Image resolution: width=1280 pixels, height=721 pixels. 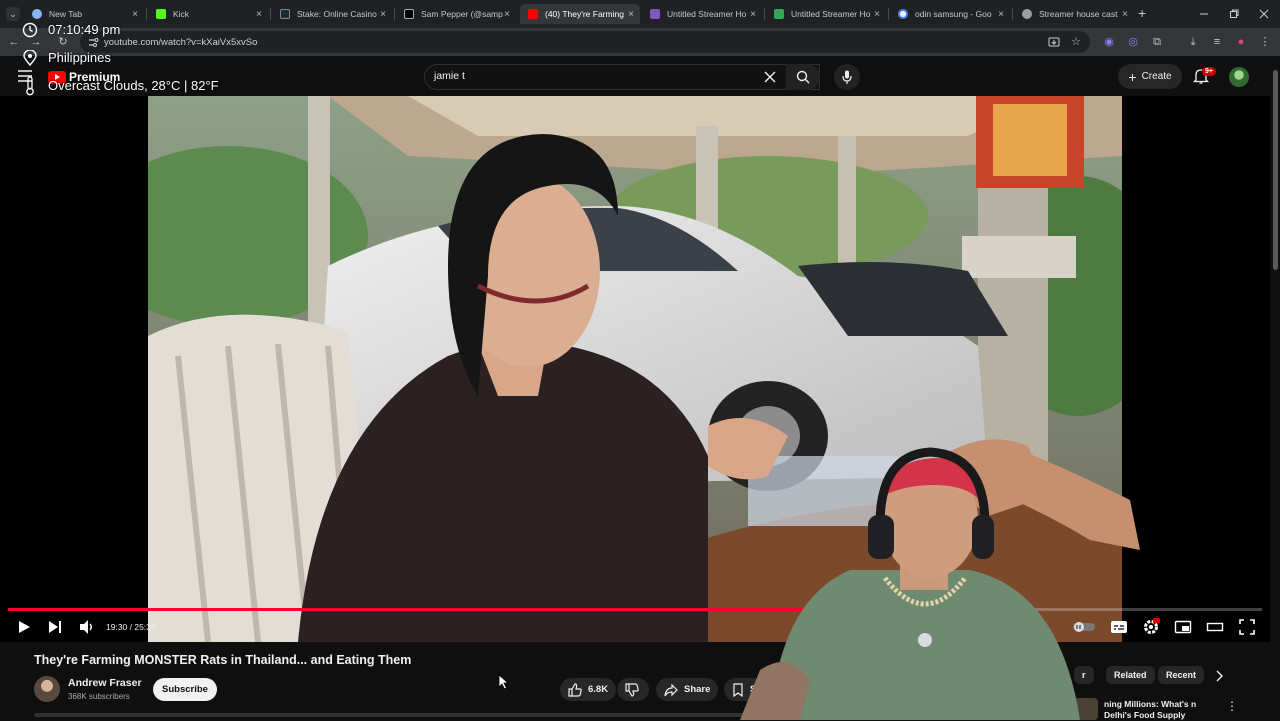 I want to click on profile-icon: ●, so click(x=1241, y=42).